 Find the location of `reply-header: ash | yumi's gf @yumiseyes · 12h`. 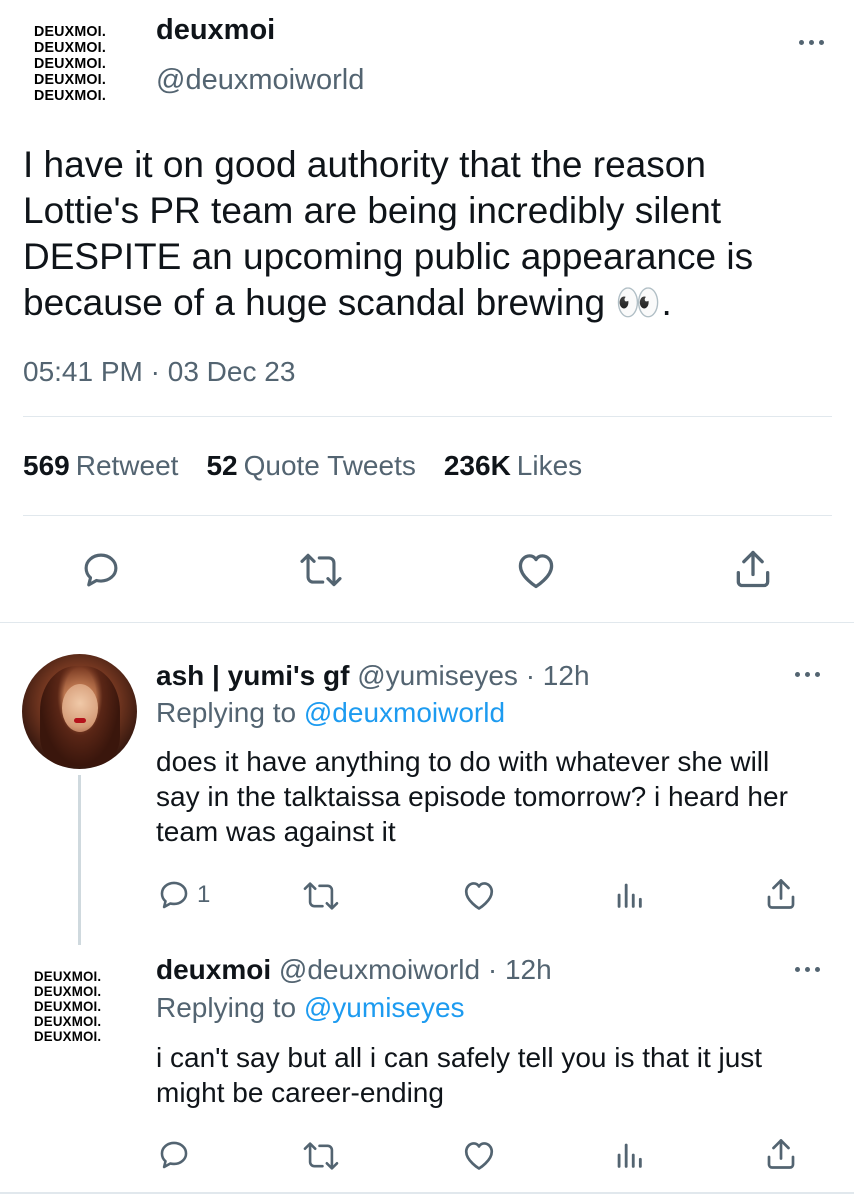

reply-header: ash | yumi's gf @yumiseyes · 12h is located at coordinates (373, 676).